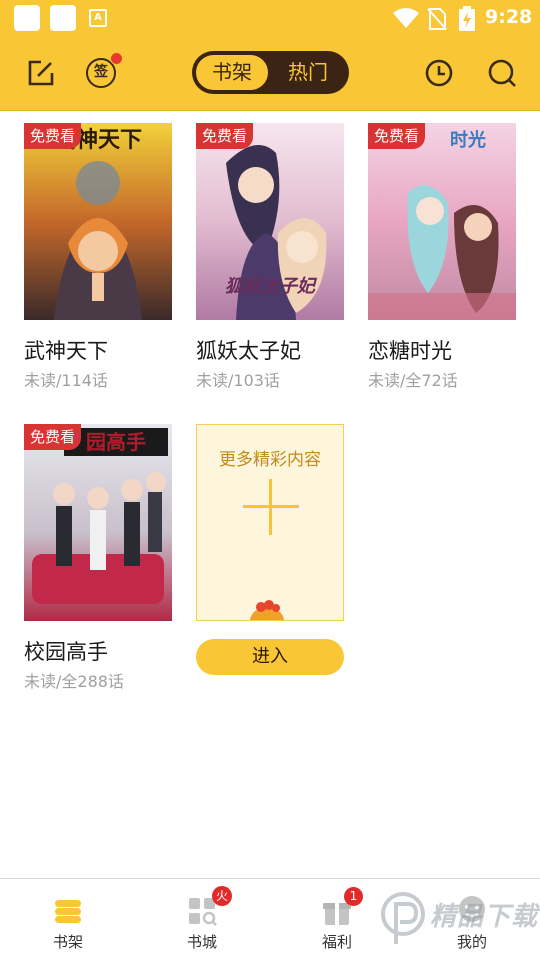 The image size is (540, 960). I want to click on book-progress: 未读/114话, so click(66, 380).